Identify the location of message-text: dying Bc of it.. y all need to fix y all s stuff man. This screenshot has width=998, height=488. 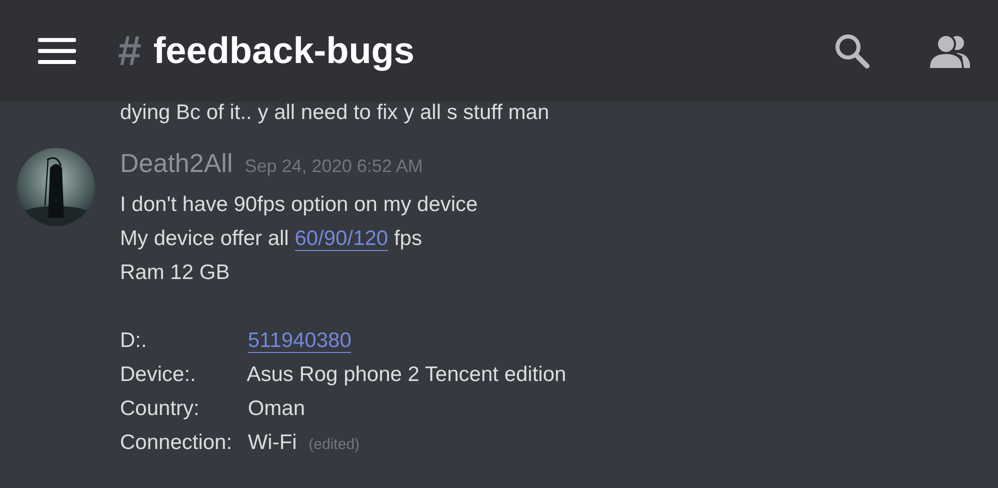
(334, 113).